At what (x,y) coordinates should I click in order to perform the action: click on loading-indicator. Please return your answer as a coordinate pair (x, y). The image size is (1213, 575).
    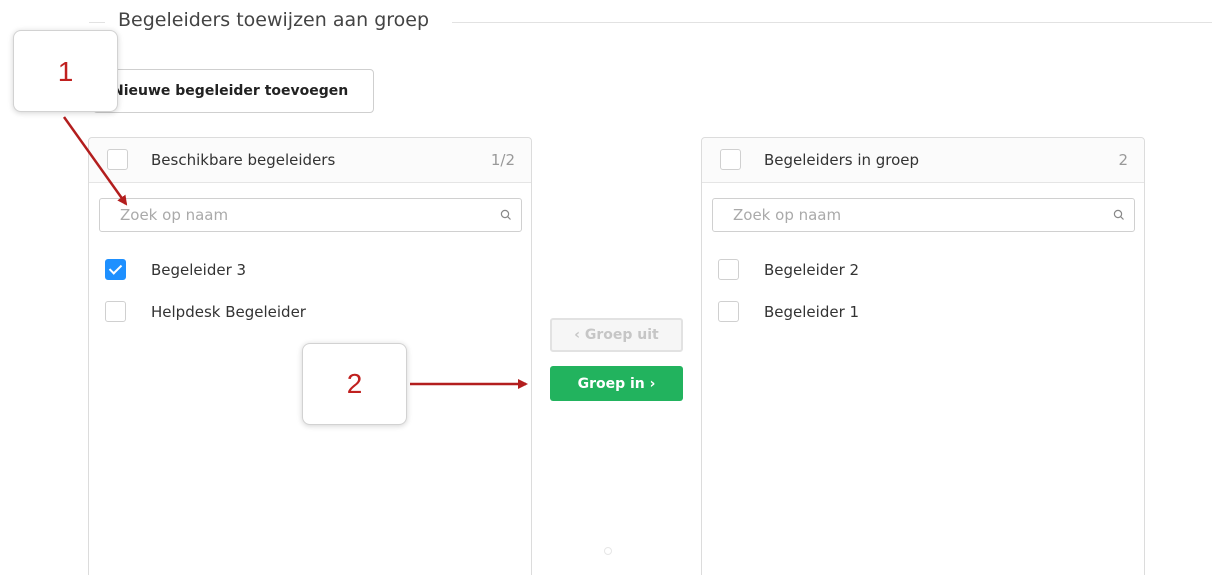
    Looking at the image, I should click on (608, 551).